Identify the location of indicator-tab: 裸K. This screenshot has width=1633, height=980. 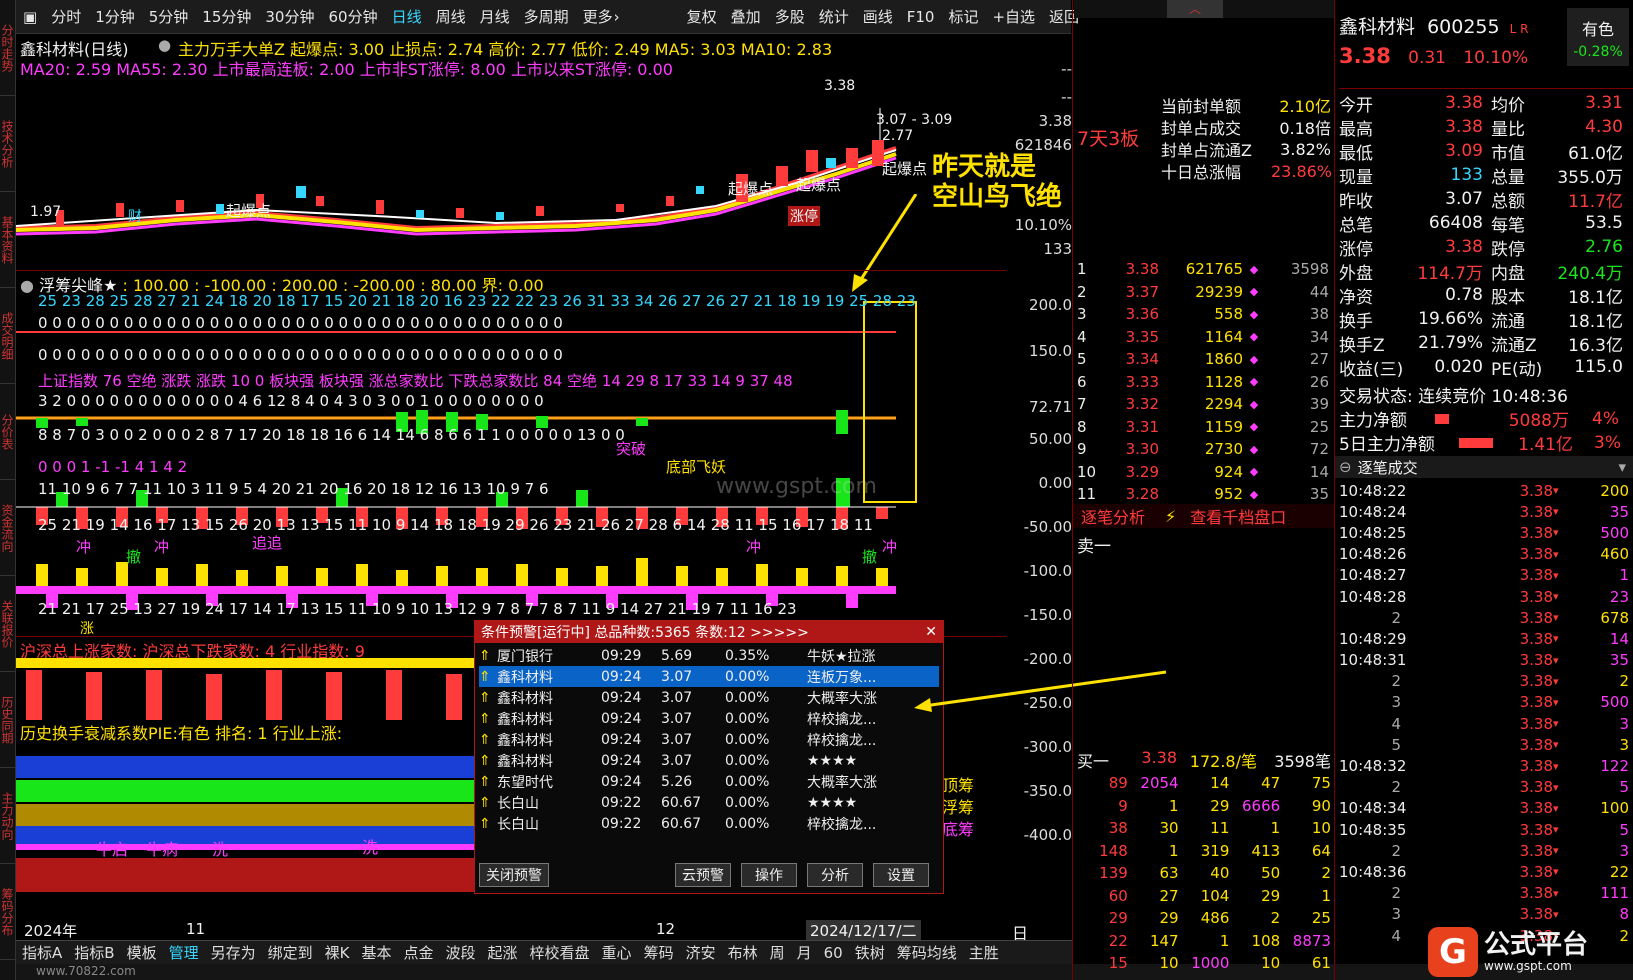
(337, 952).